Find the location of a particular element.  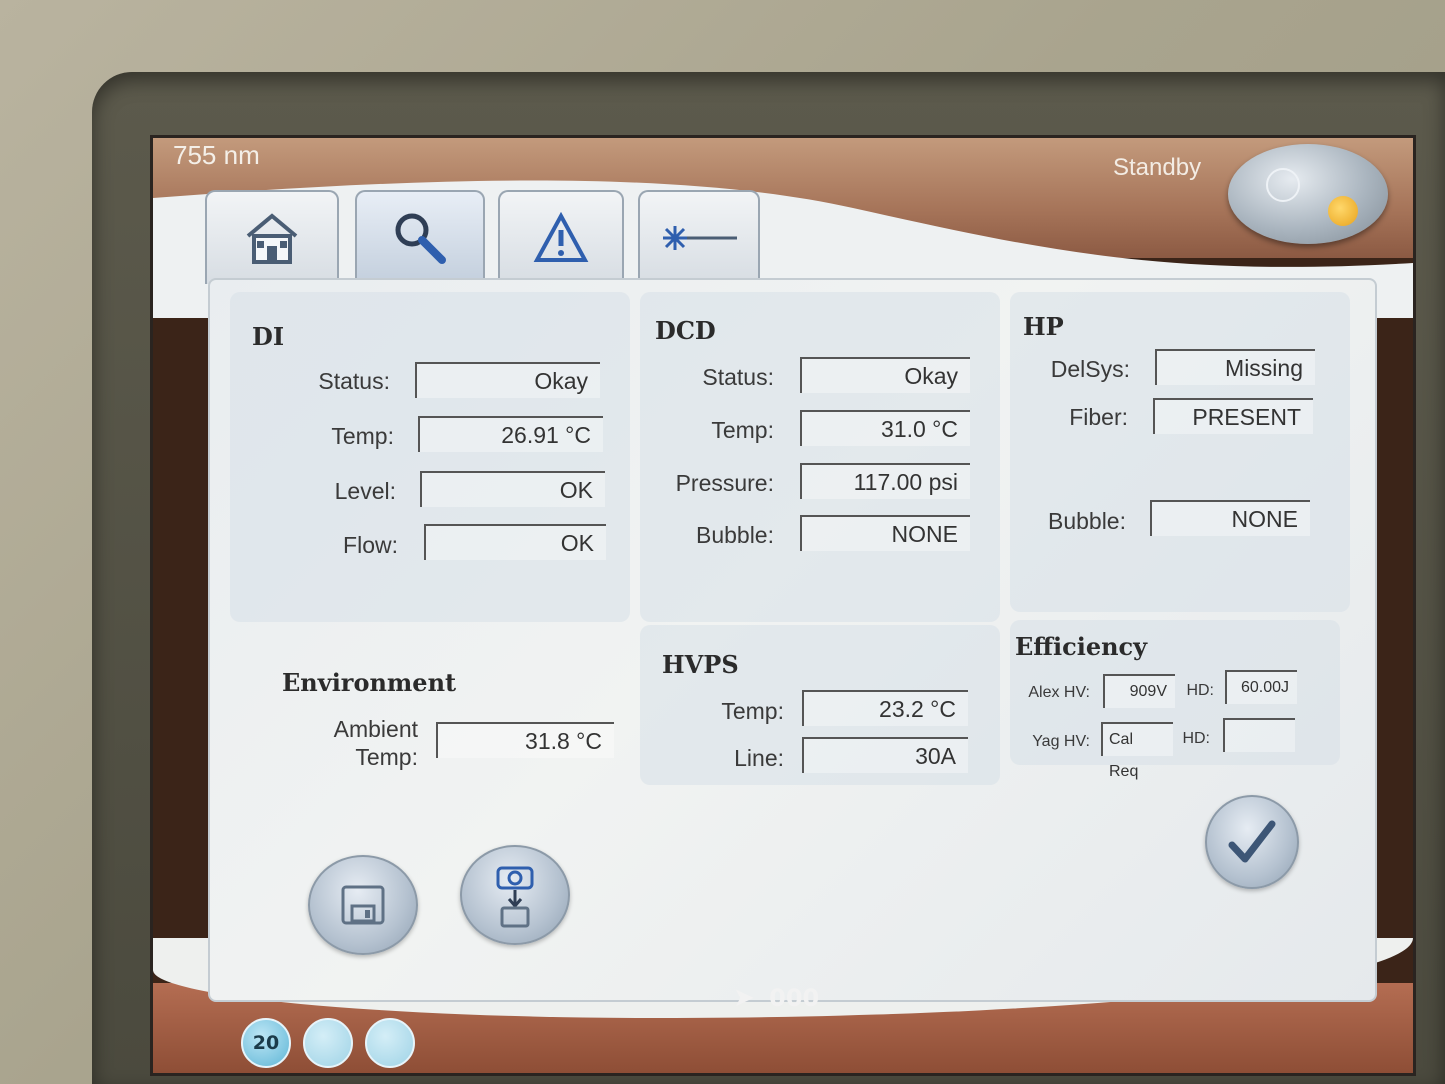

environment-title: Environment is located at coordinates (369, 682).